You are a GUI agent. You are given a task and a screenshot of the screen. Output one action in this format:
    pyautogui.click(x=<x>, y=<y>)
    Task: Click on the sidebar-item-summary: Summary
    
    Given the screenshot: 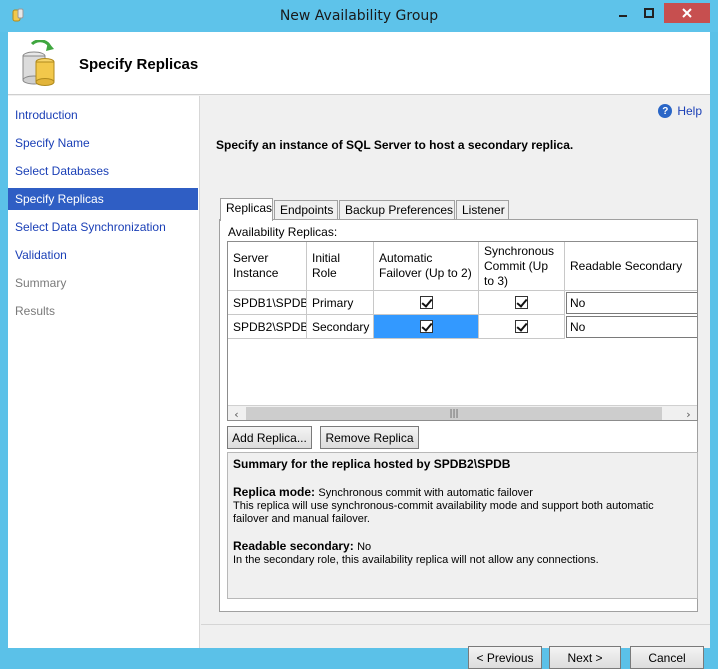 What is the action you would take?
    pyautogui.click(x=41, y=283)
    